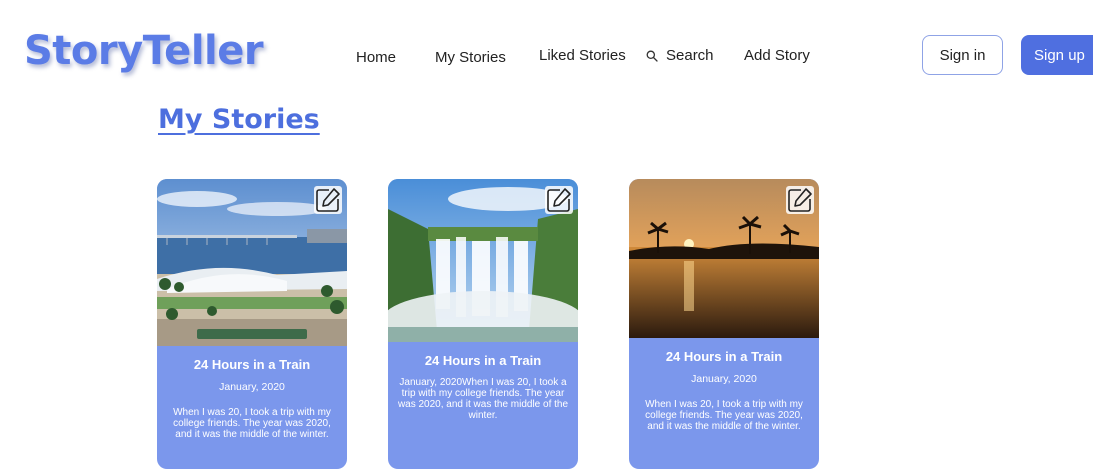  I want to click on nav-my-stories: My Stories, so click(470, 57).